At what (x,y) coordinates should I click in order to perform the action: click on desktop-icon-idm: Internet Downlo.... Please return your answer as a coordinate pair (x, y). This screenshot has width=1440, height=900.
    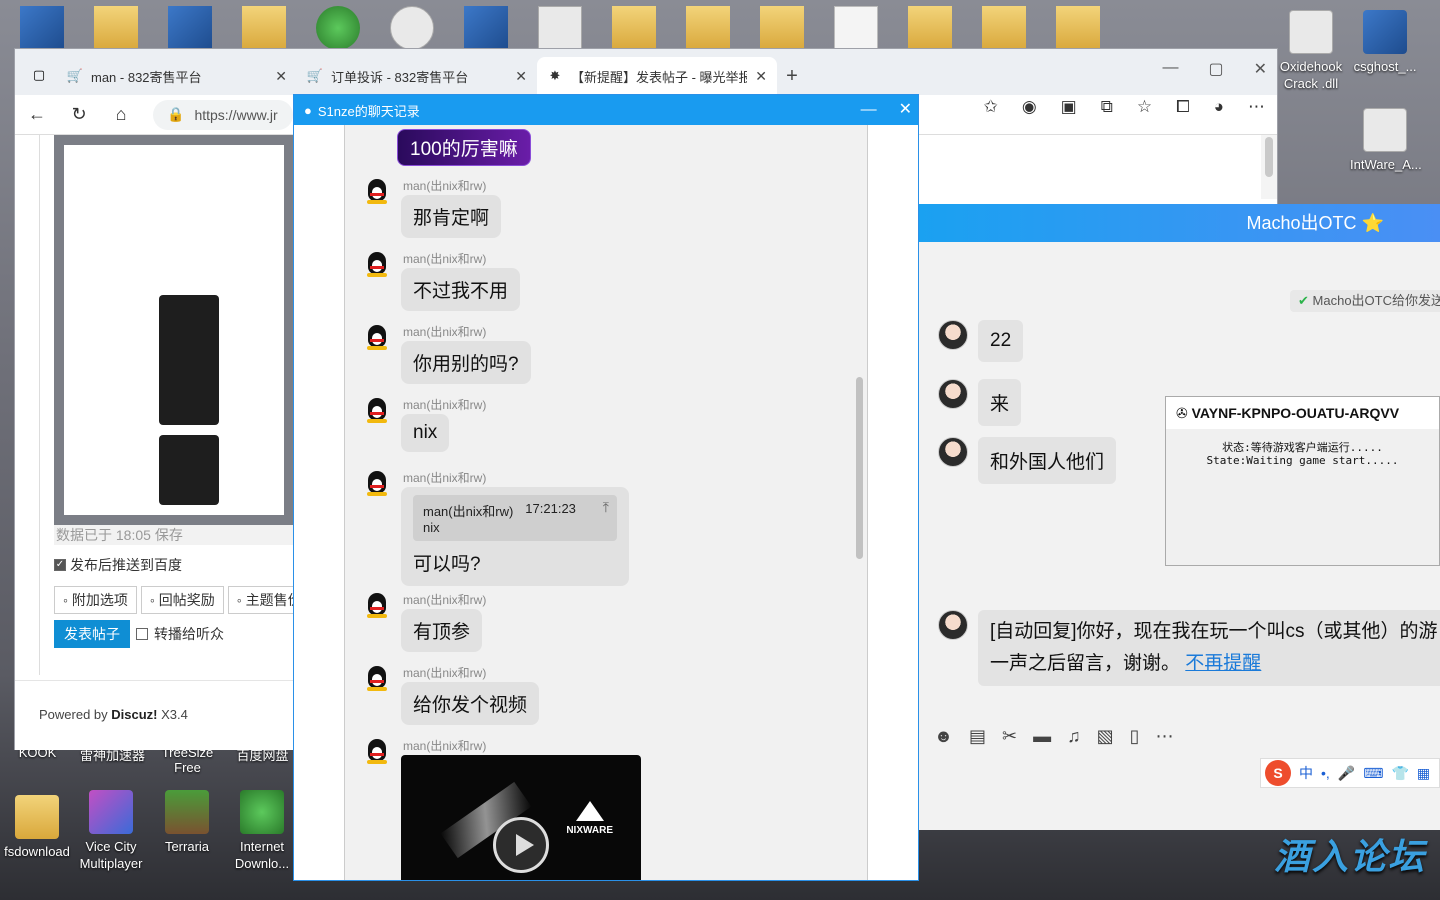
    Looking at the image, I should click on (262, 831).